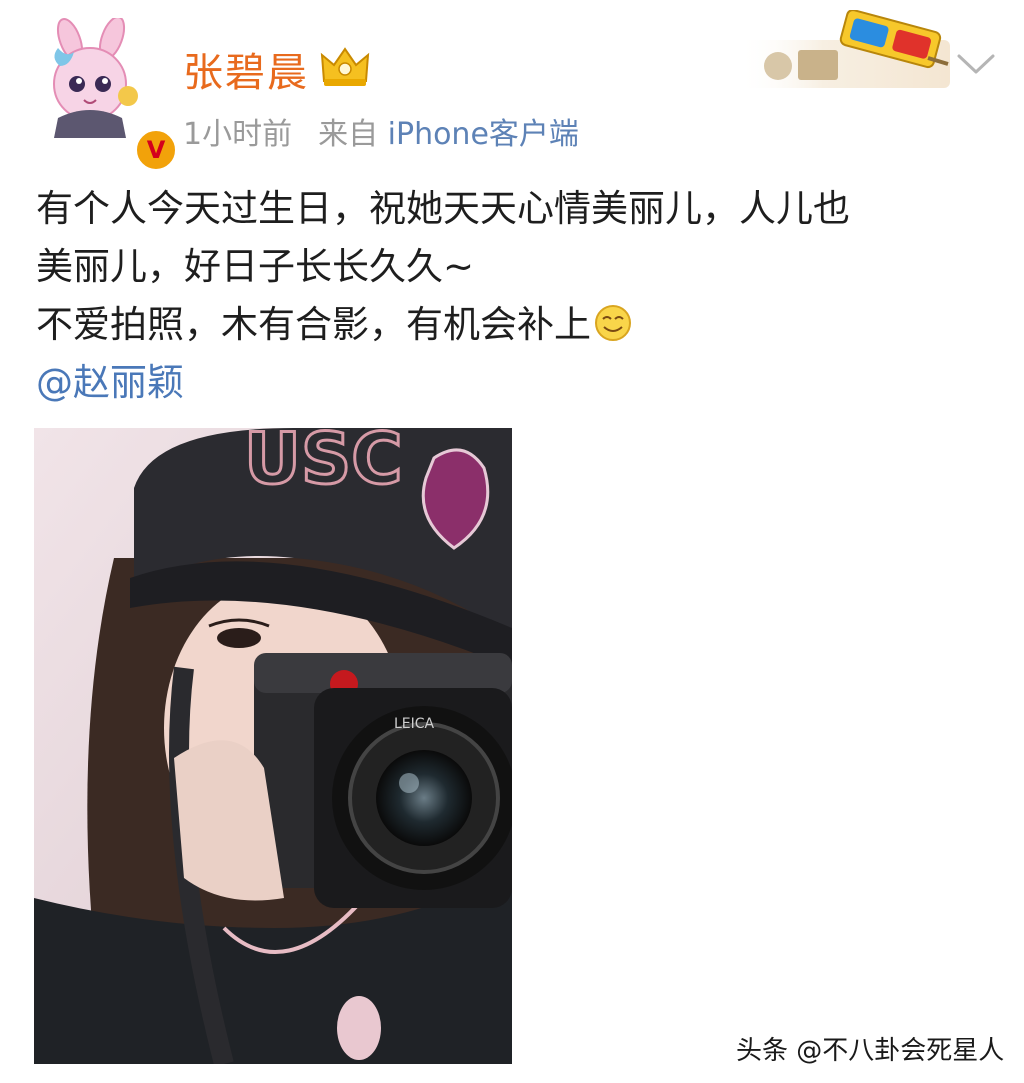  What do you see at coordinates (348, 134) in the screenshot?
I see `source-prefix: 来自` at bounding box center [348, 134].